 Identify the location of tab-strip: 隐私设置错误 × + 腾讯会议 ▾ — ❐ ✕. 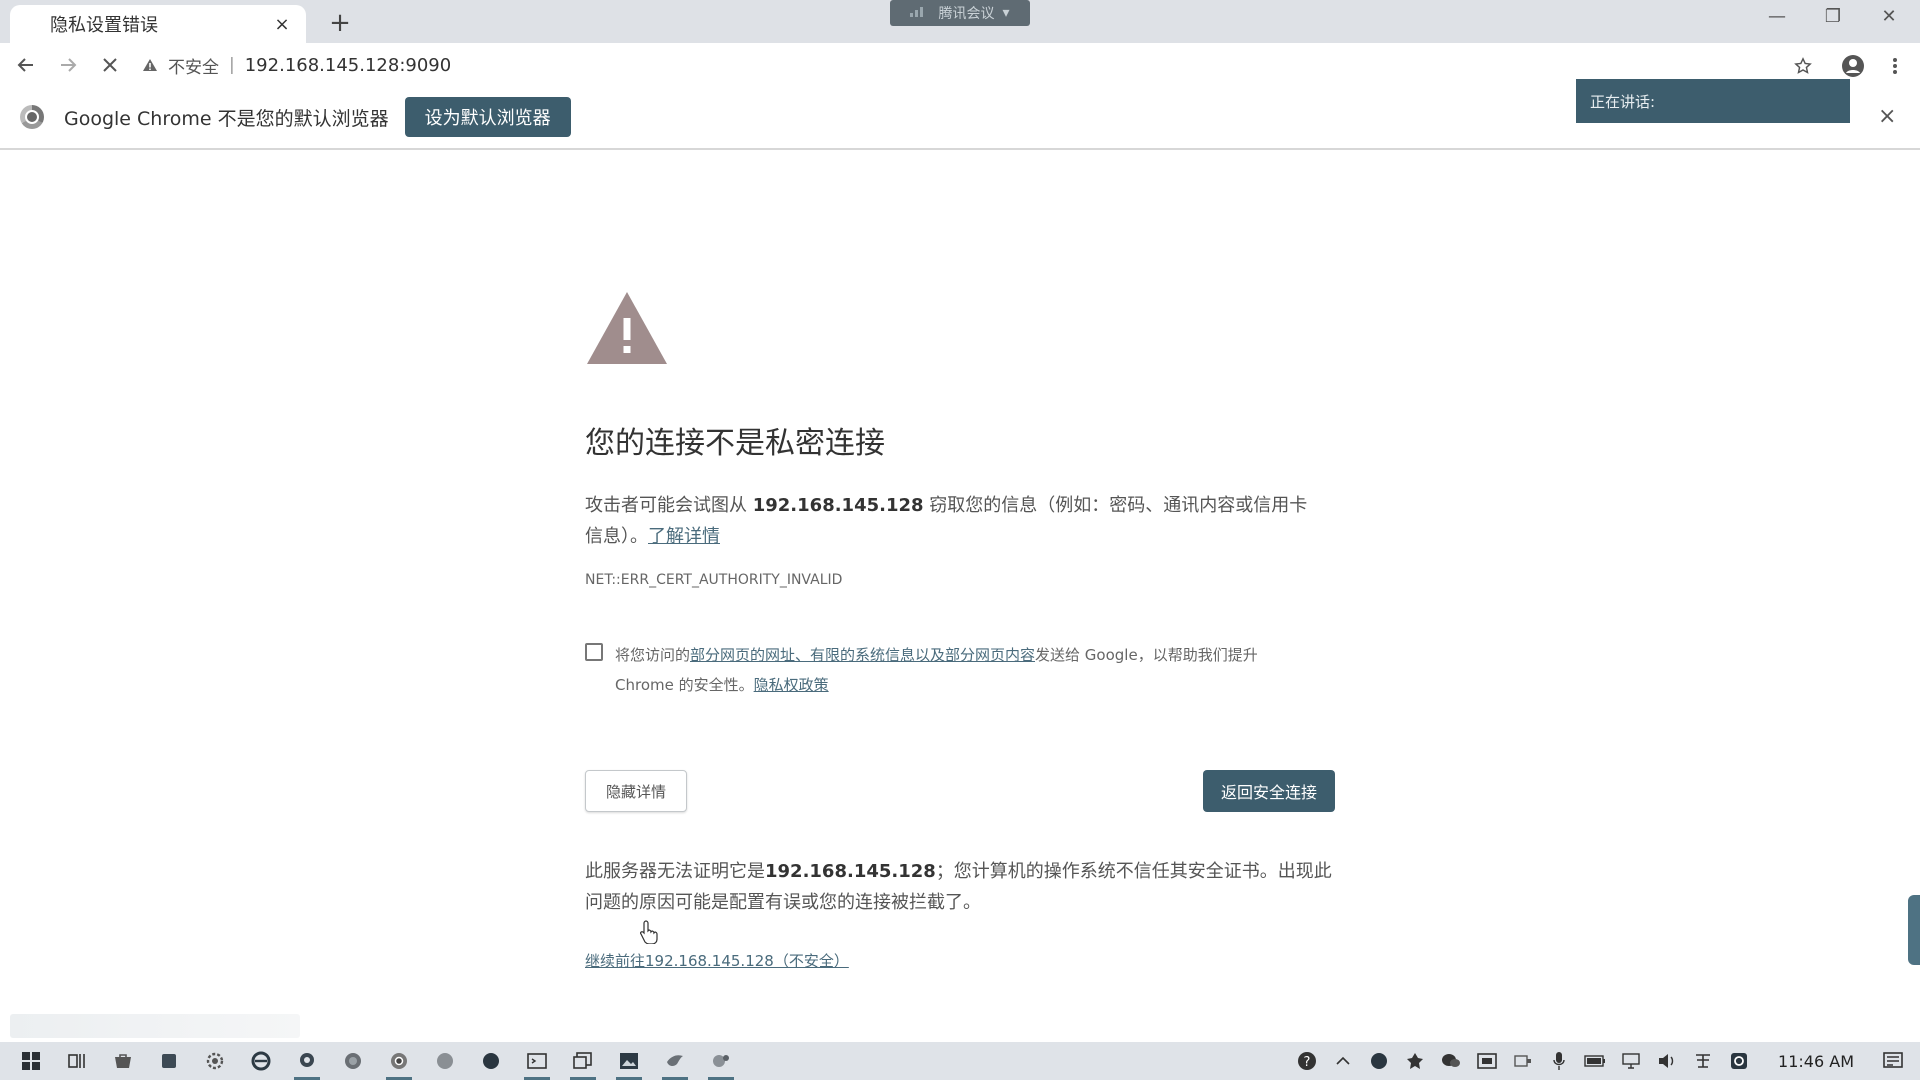
(960, 21).